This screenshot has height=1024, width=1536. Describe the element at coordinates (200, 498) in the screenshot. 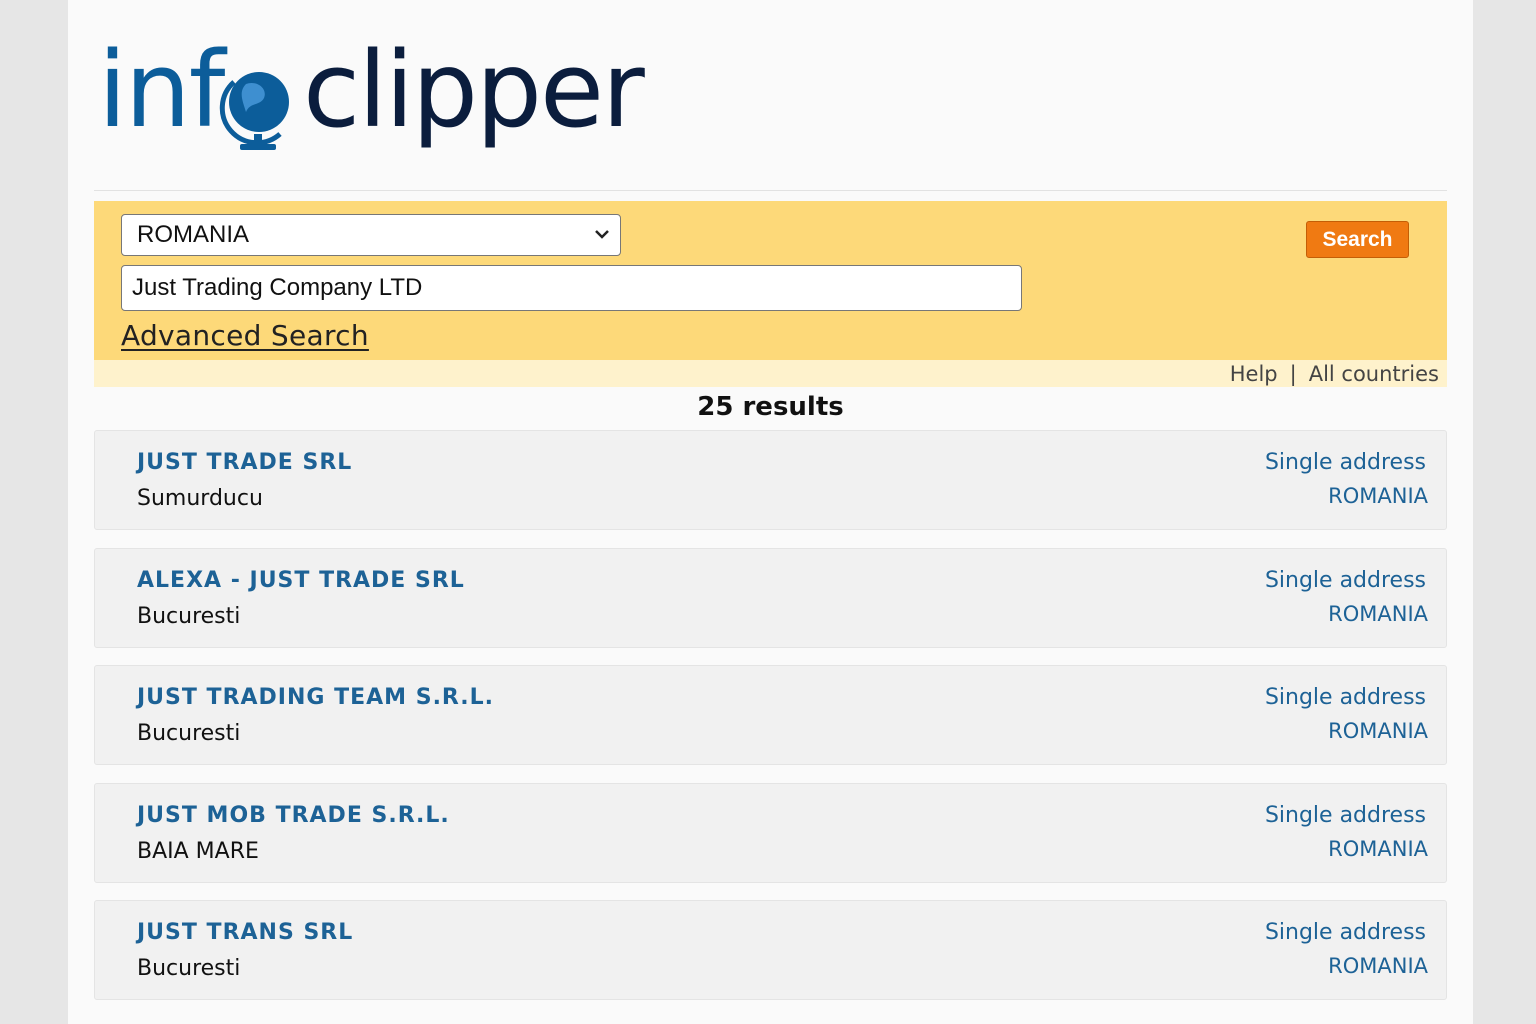

I see `result-city: Sumurducu` at that location.